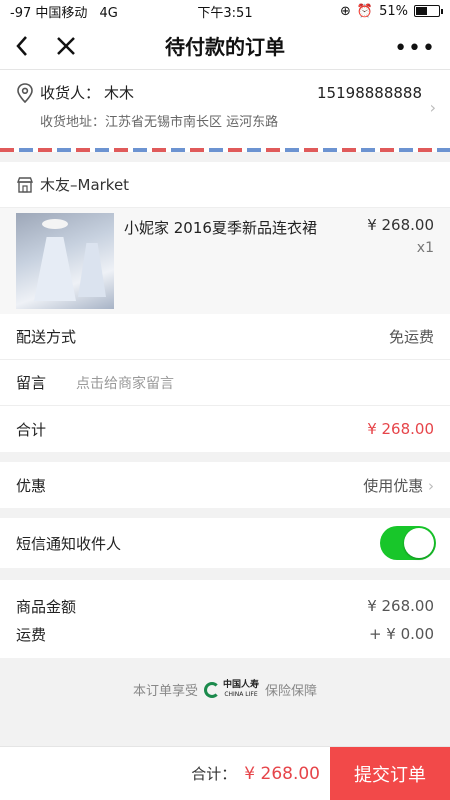 This screenshot has width=450, height=800. Describe the element at coordinates (415, 48) in the screenshot. I see `more-button: •••` at that location.